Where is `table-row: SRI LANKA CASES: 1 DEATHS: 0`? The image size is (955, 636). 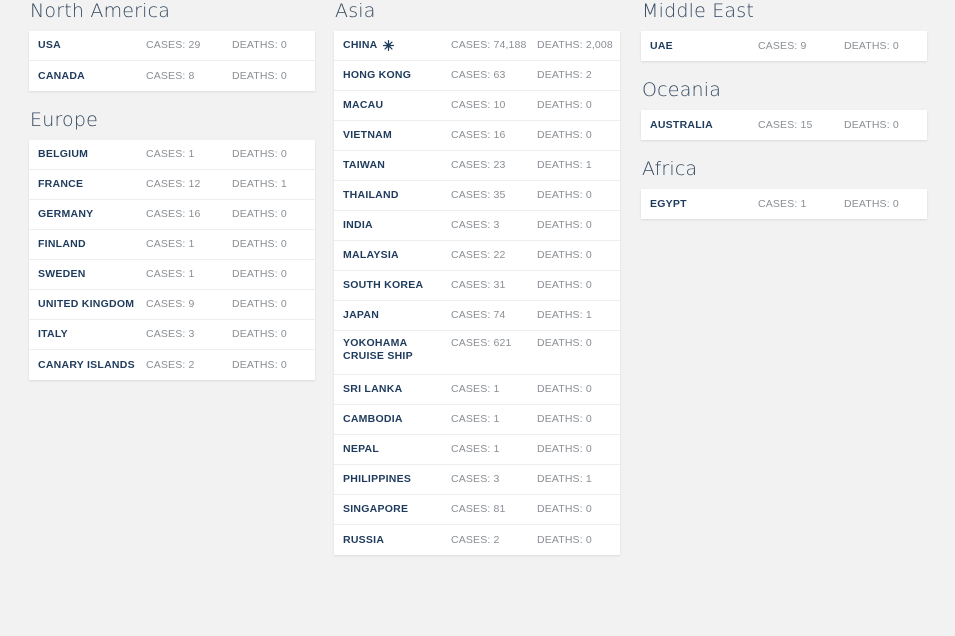
table-row: SRI LANKA CASES: 1 DEATHS: 0 is located at coordinates (477, 390).